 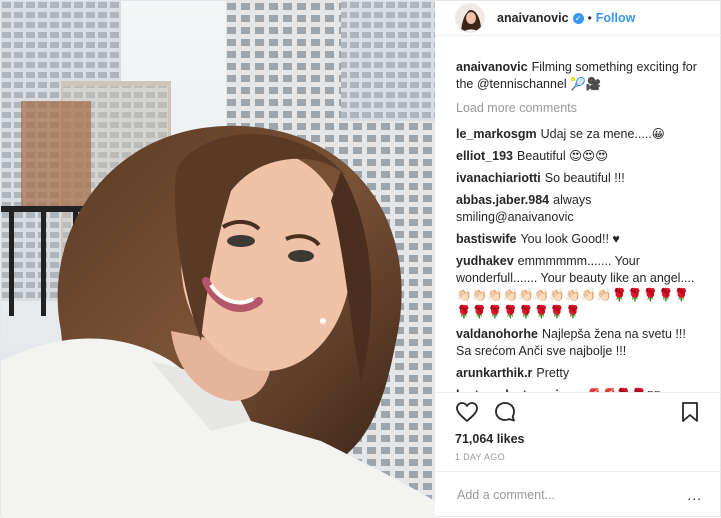 What do you see at coordinates (579, 108) in the screenshot?
I see `load-more-comments-link: Load more comments` at bounding box center [579, 108].